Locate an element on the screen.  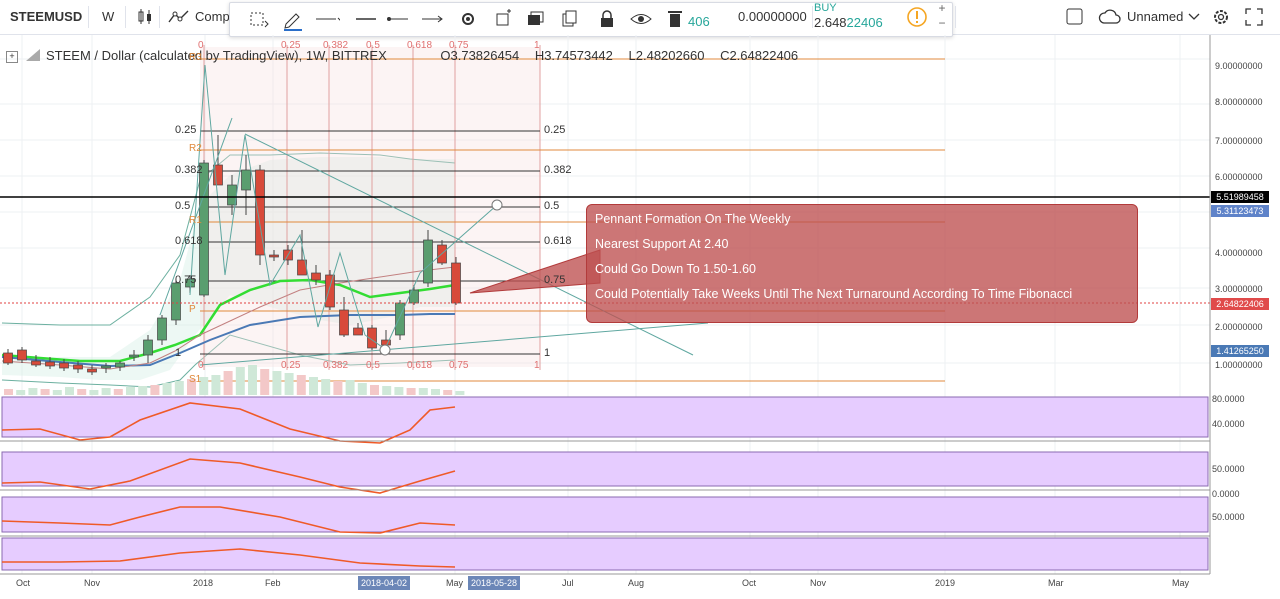
indicators-icon is located at coordinates (179, 17).